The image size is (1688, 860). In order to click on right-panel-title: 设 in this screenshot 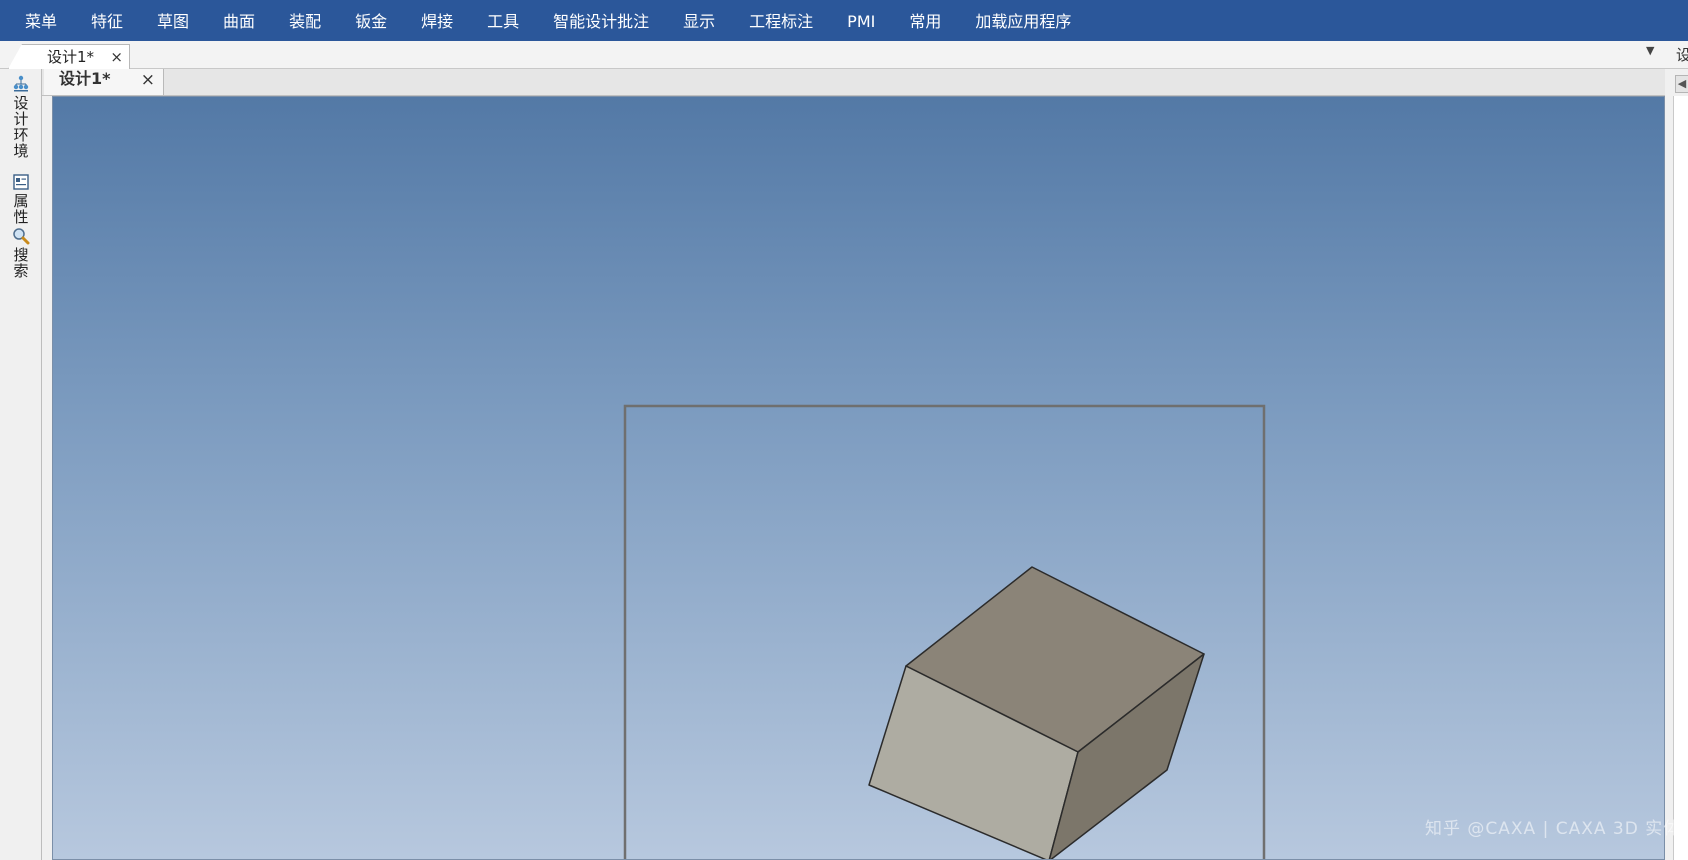, I will do `click(1682, 55)`.